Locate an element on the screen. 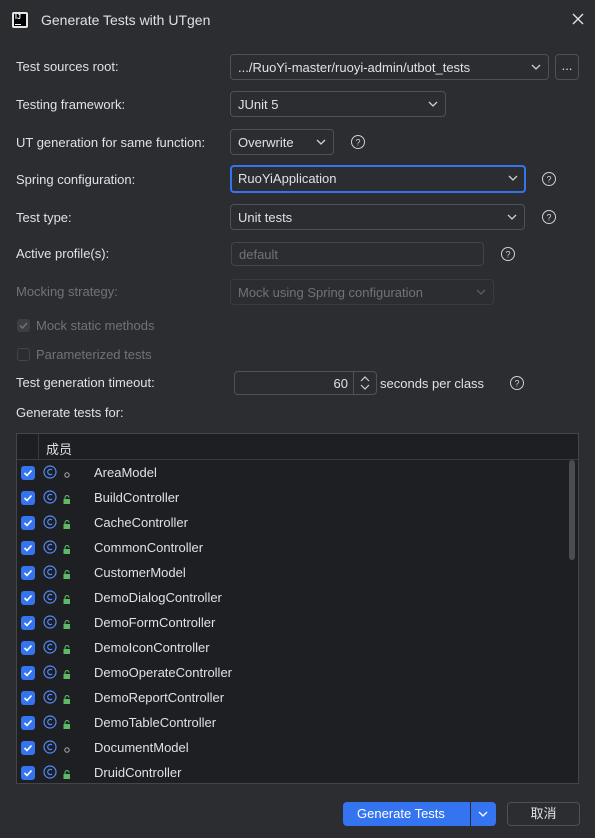  timeout-value: 60 is located at coordinates (341, 383).